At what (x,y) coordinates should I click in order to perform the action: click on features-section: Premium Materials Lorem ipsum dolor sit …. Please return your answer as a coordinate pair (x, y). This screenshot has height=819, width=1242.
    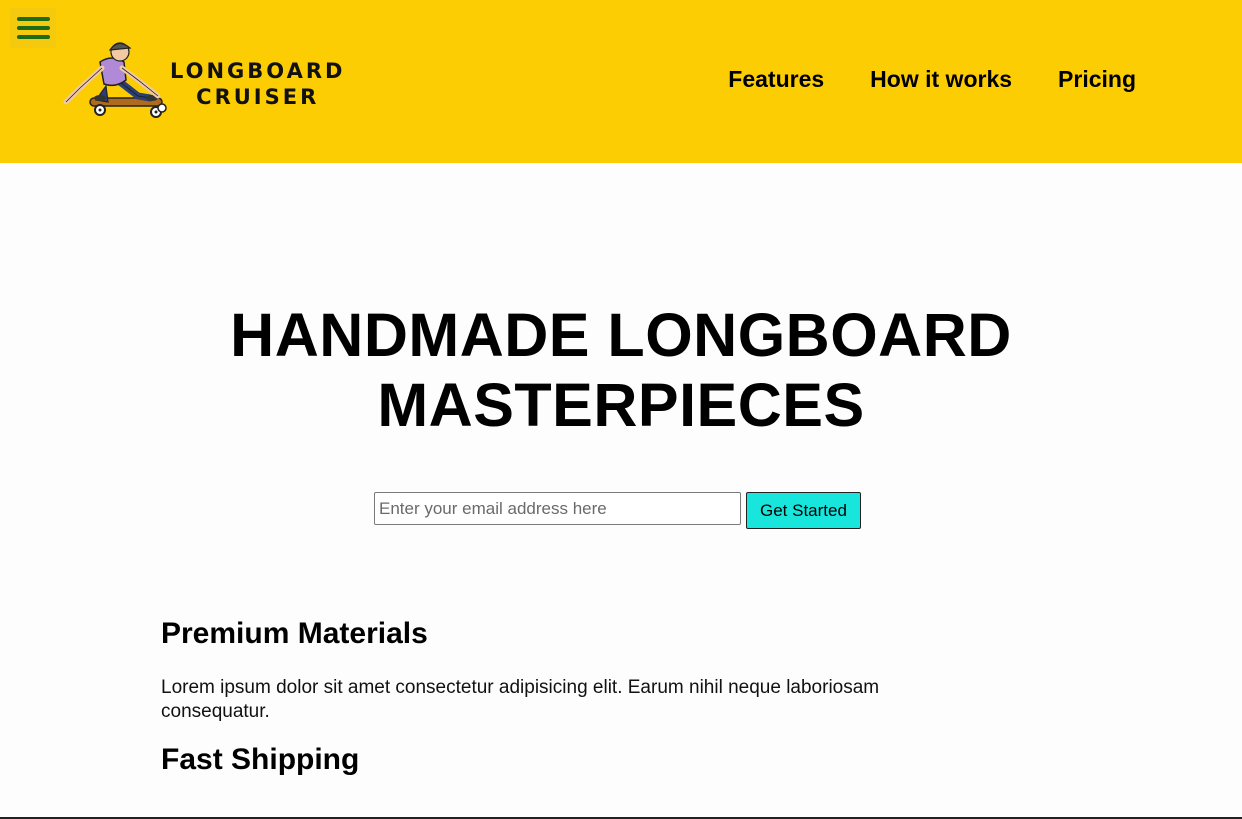
    Looking at the image, I should click on (611, 697).